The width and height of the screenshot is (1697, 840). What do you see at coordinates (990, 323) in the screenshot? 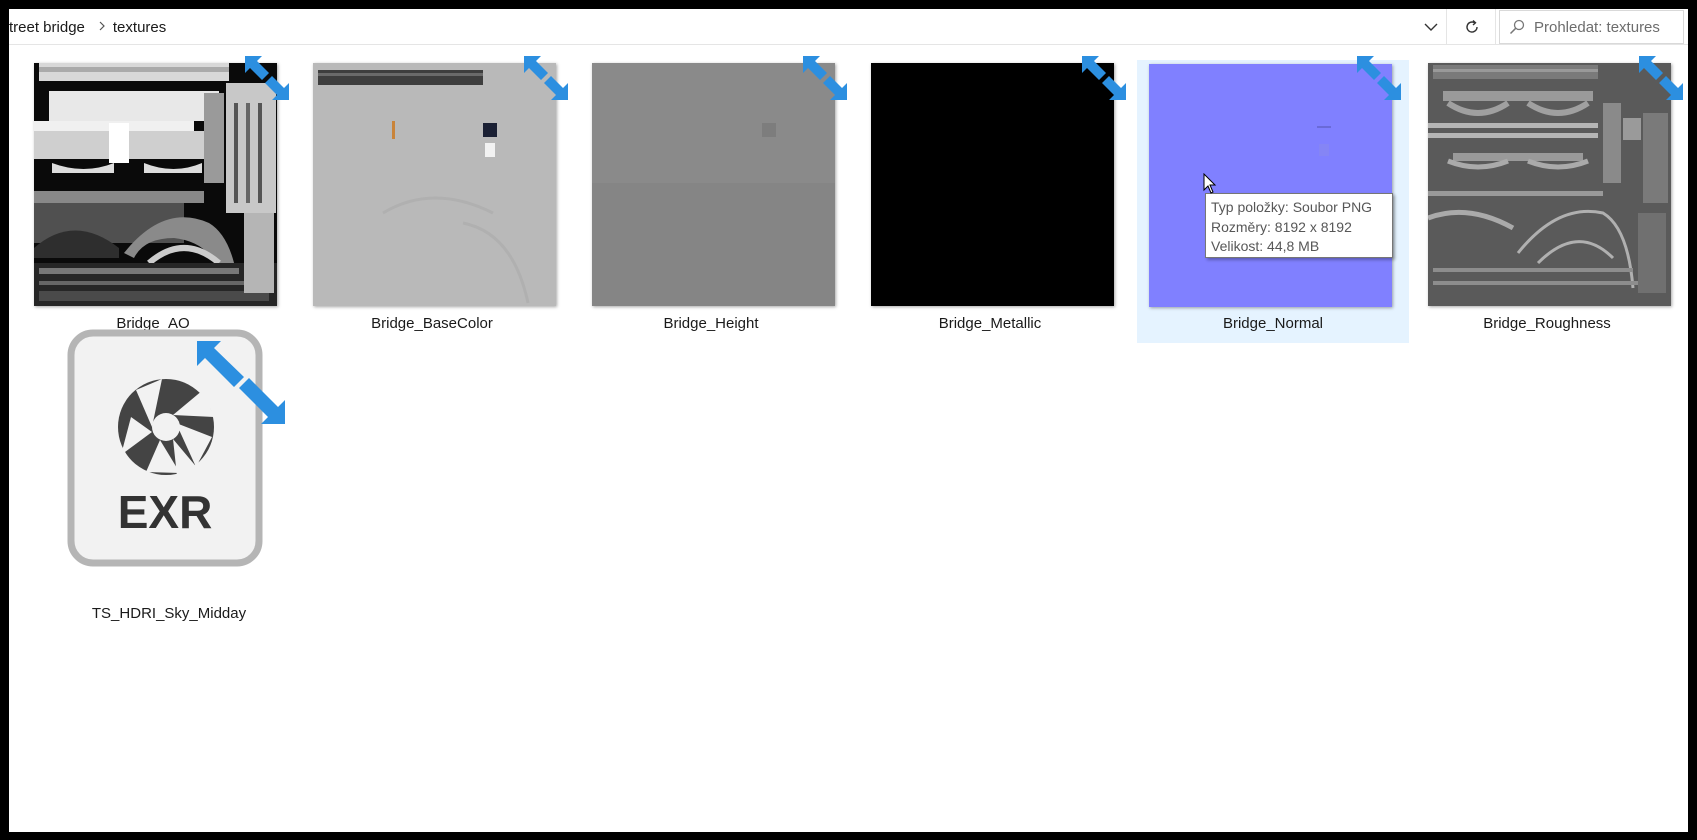
I see `file-name: Bridge_Metallic` at bounding box center [990, 323].